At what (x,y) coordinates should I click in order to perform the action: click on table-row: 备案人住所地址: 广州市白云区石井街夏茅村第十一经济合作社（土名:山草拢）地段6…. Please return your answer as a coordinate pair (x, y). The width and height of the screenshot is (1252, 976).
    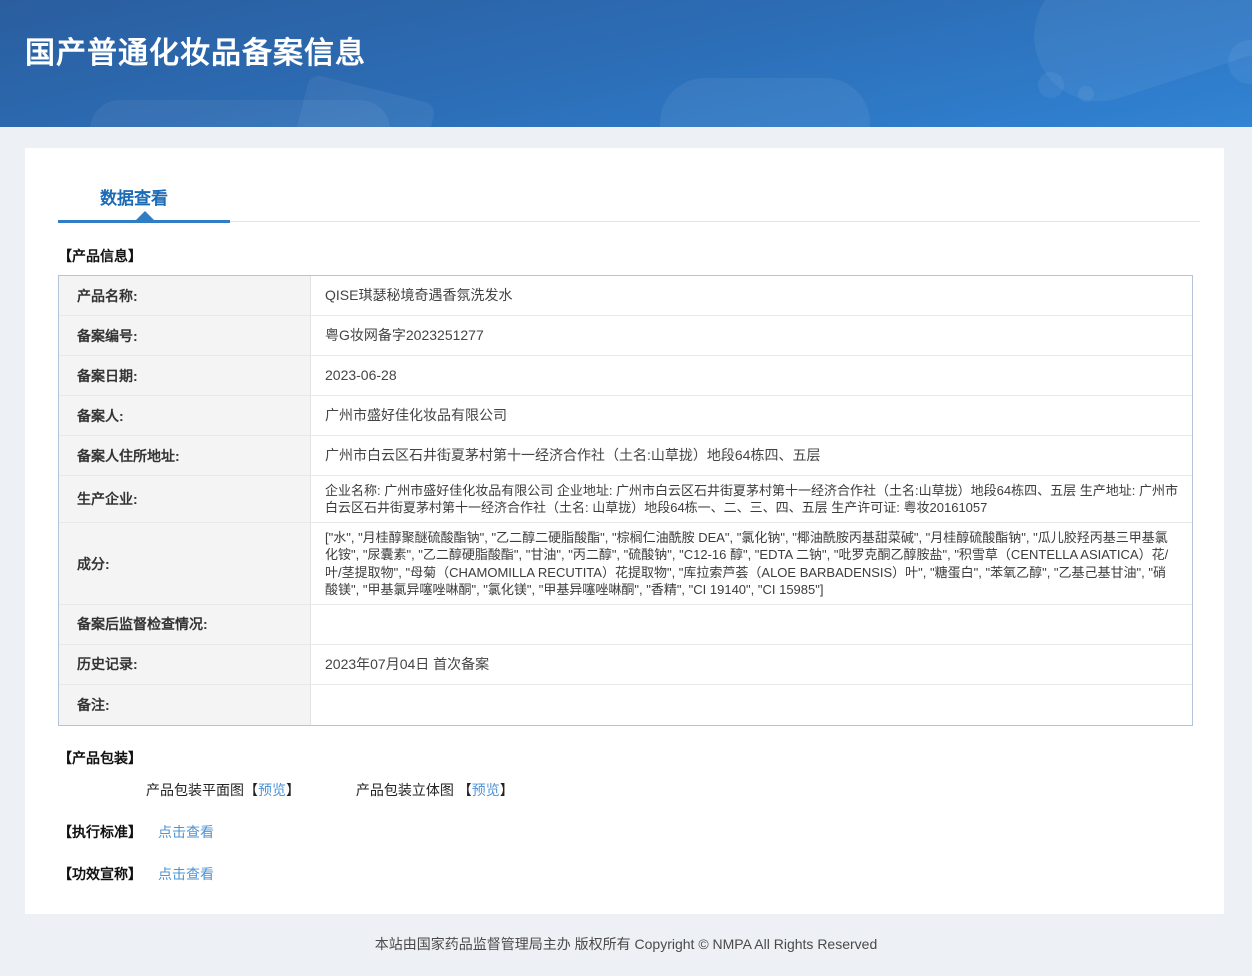
    Looking at the image, I should click on (625, 456).